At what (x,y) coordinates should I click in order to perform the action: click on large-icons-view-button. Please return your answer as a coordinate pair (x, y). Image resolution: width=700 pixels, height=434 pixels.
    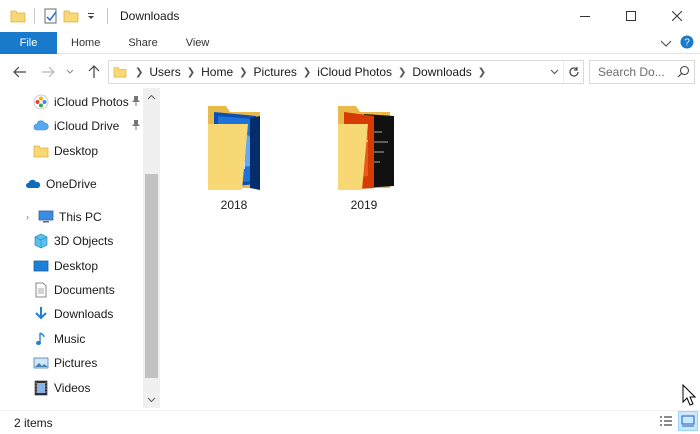
    Looking at the image, I should click on (688, 421).